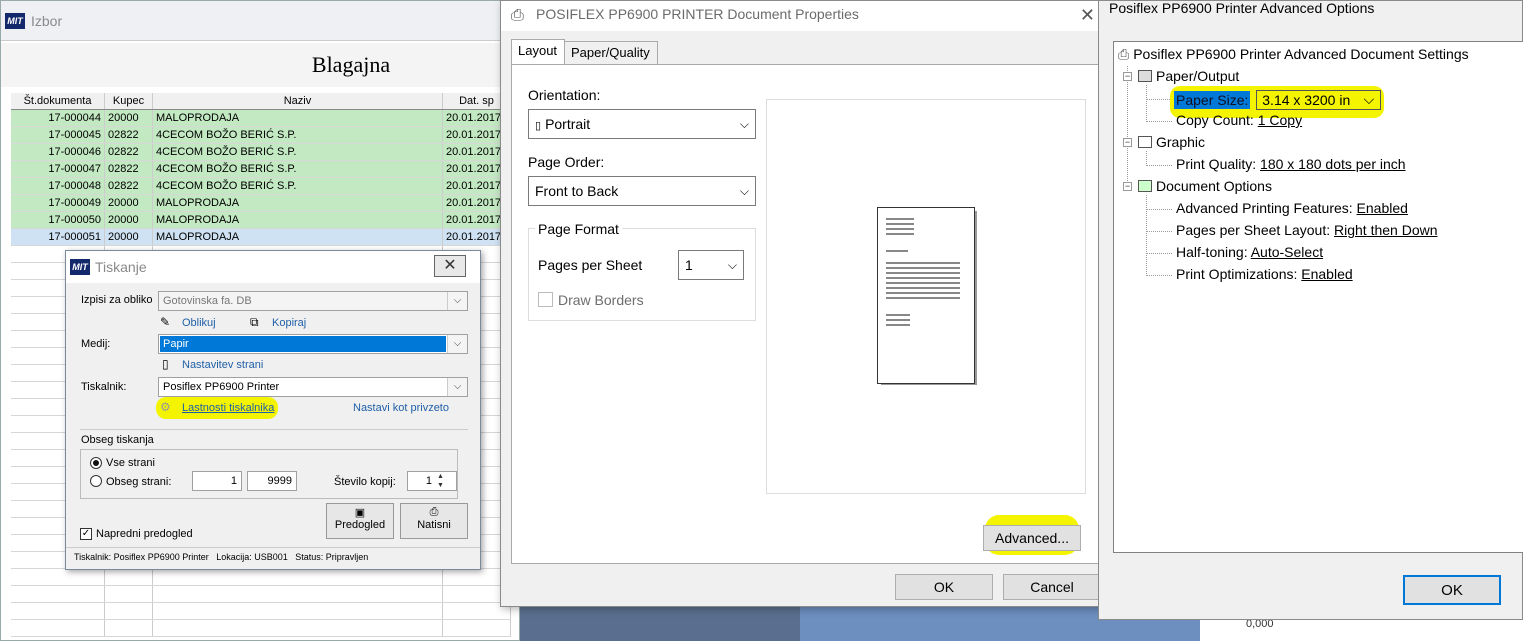 The height and width of the screenshot is (641, 1523). Describe the element at coordinates (1326, 274) in the screenshot. I see `print-optimizations-value: Enabled` at that location.